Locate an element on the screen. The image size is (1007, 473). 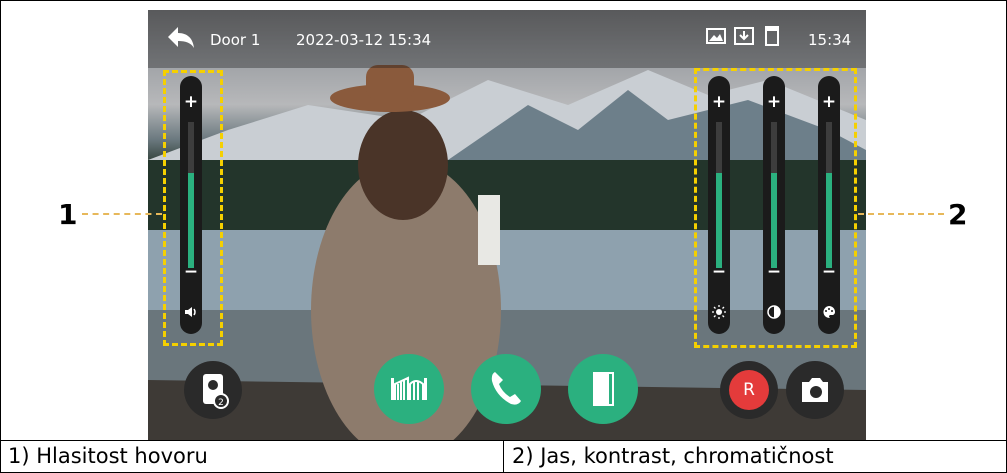
callout-number-2: 2 is located at coordinates (958, 214).